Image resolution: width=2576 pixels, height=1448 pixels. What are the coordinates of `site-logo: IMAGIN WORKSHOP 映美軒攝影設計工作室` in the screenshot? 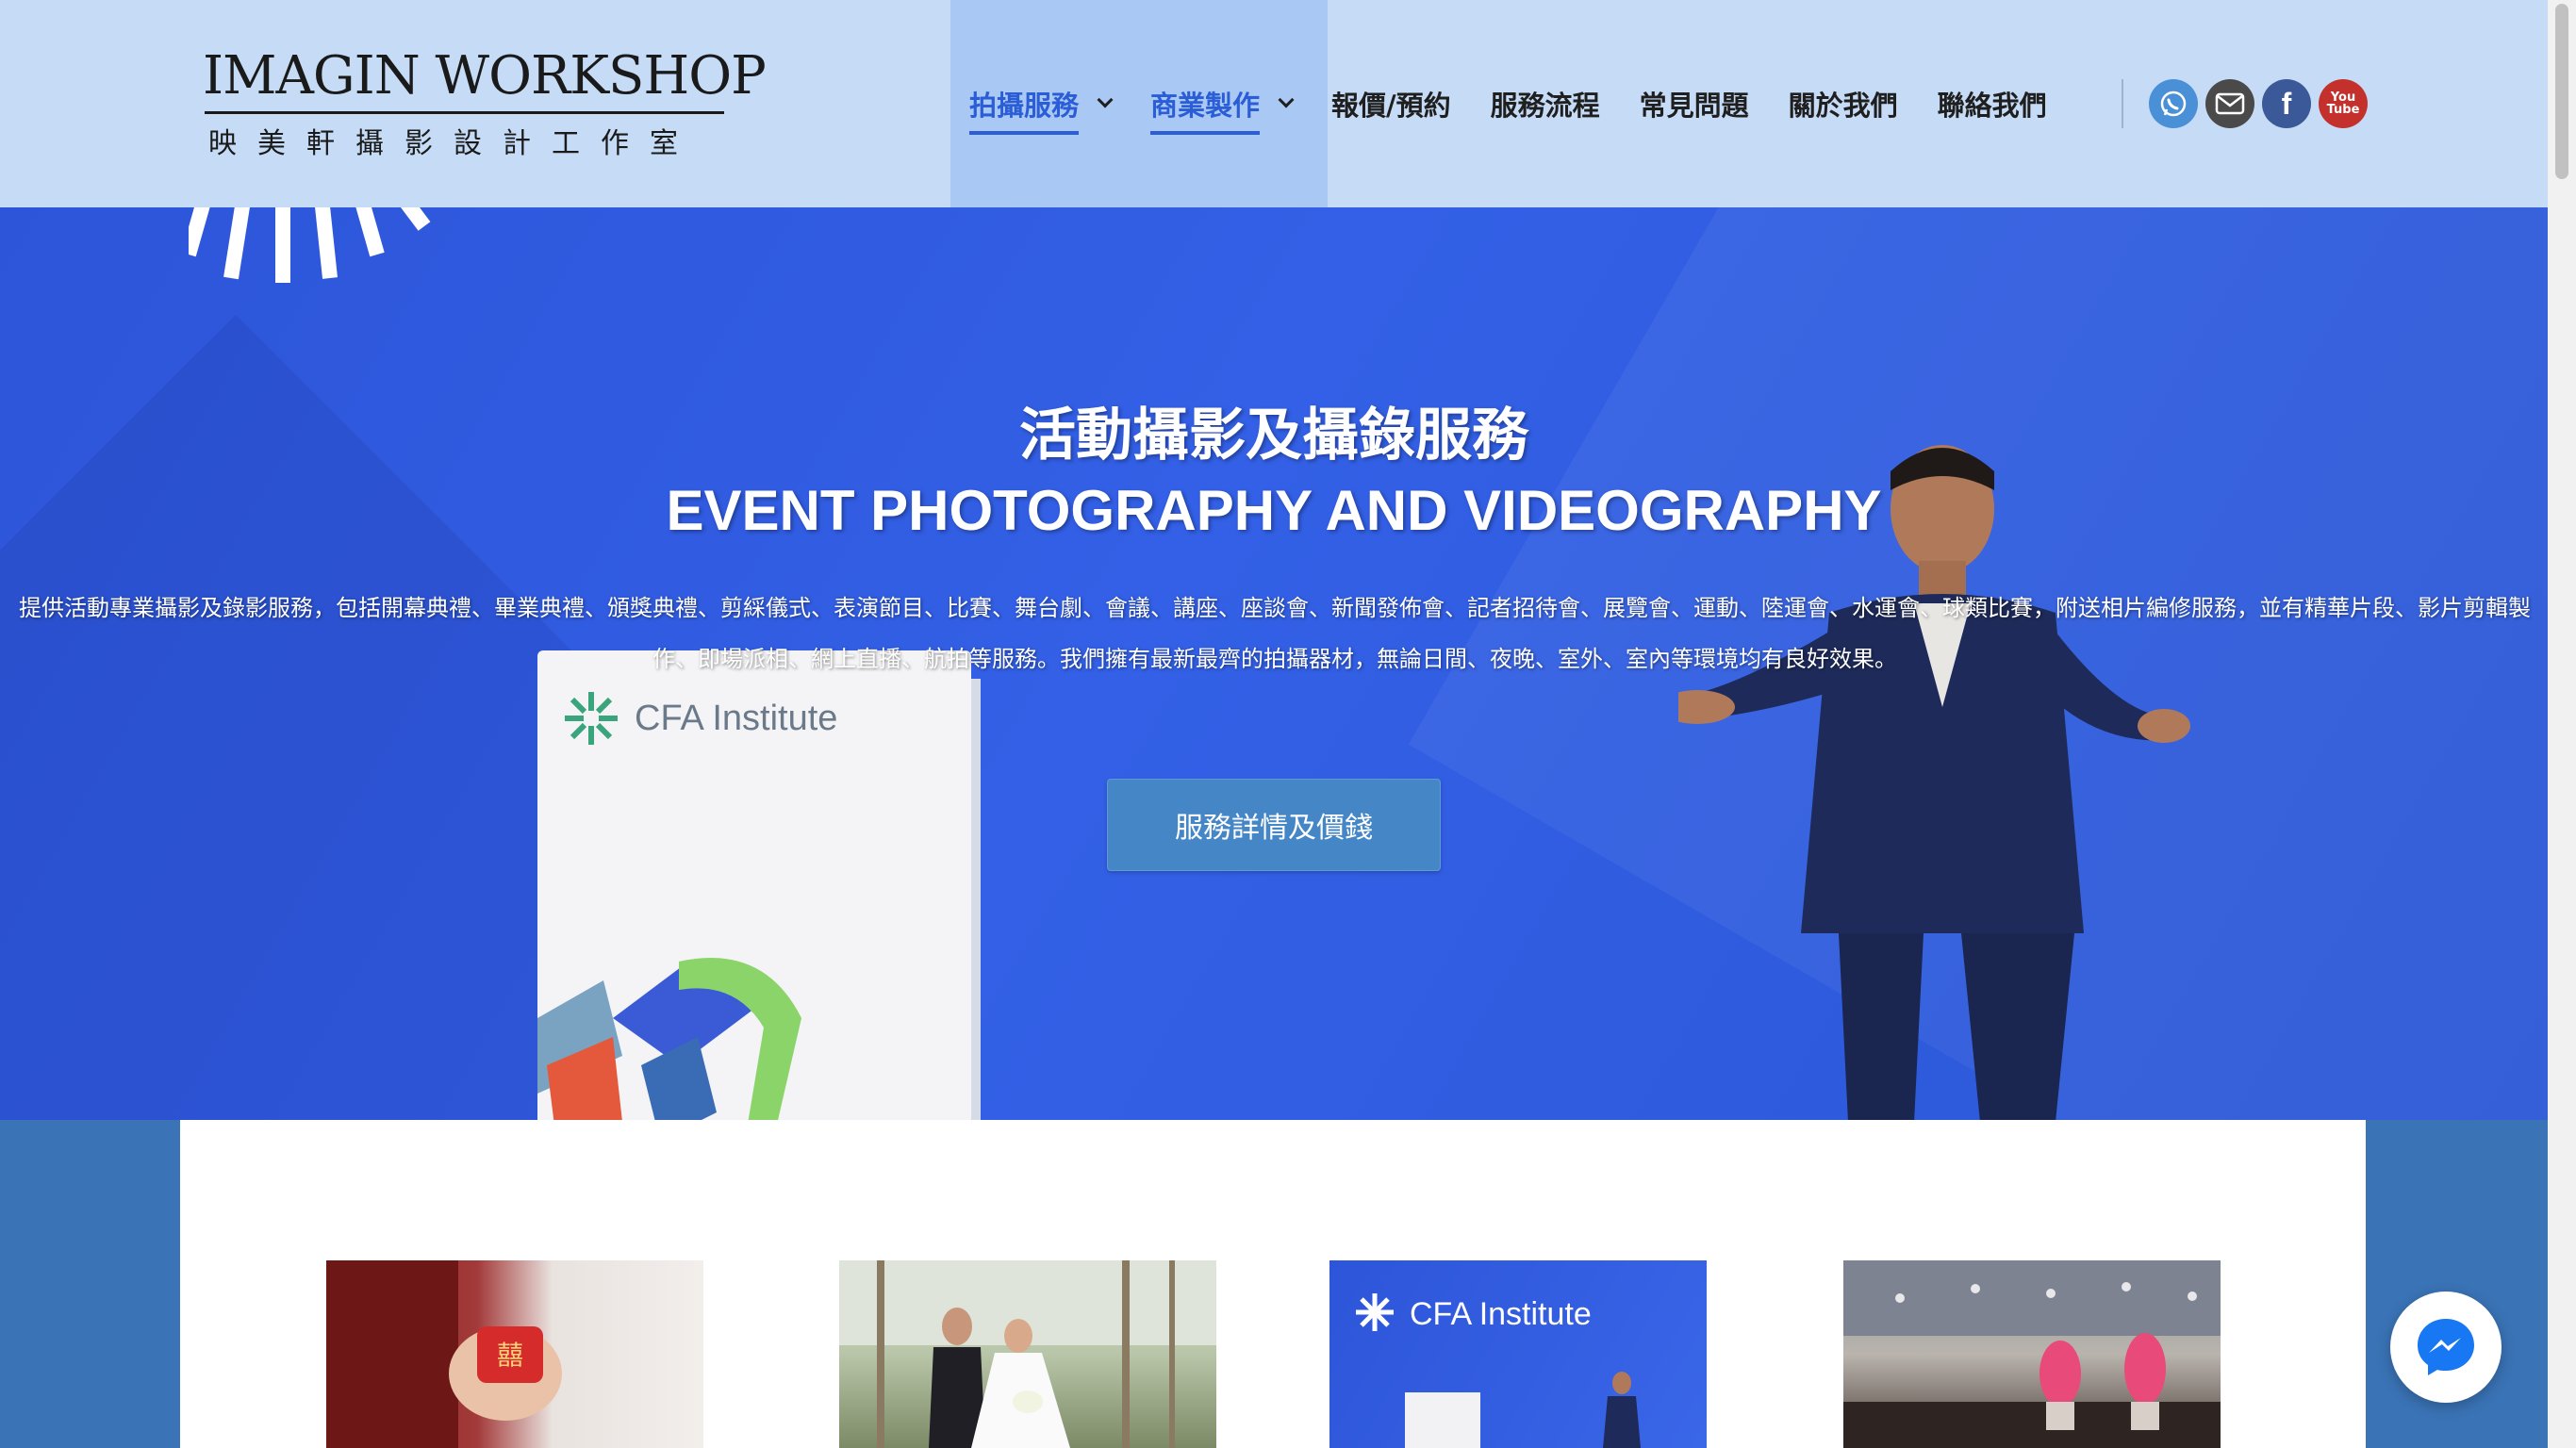 It's located at (485, 103).